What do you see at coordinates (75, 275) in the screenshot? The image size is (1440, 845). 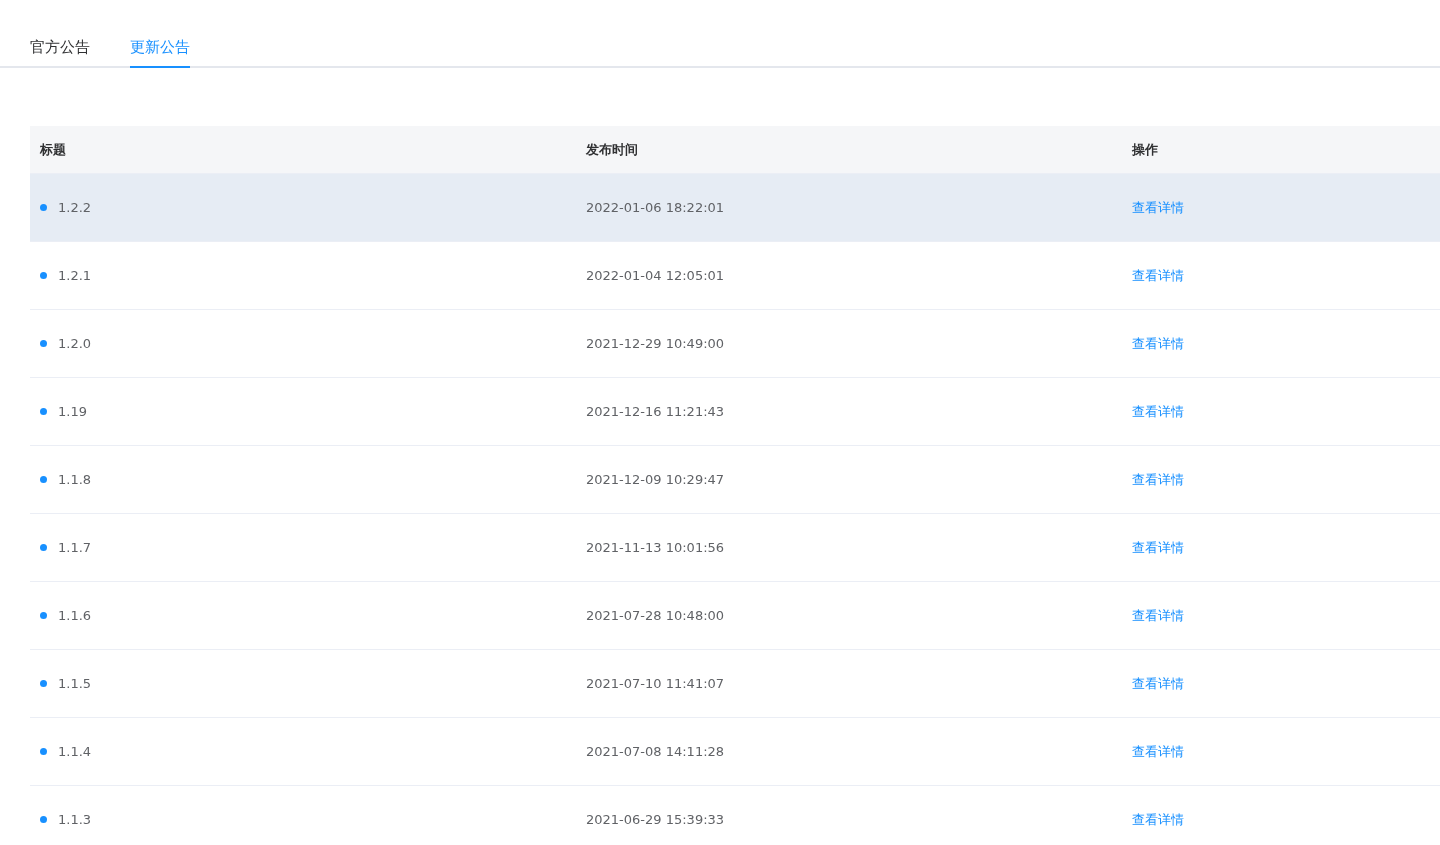 I see `version-title: 1.2.1` at bounding box center [75, 275].